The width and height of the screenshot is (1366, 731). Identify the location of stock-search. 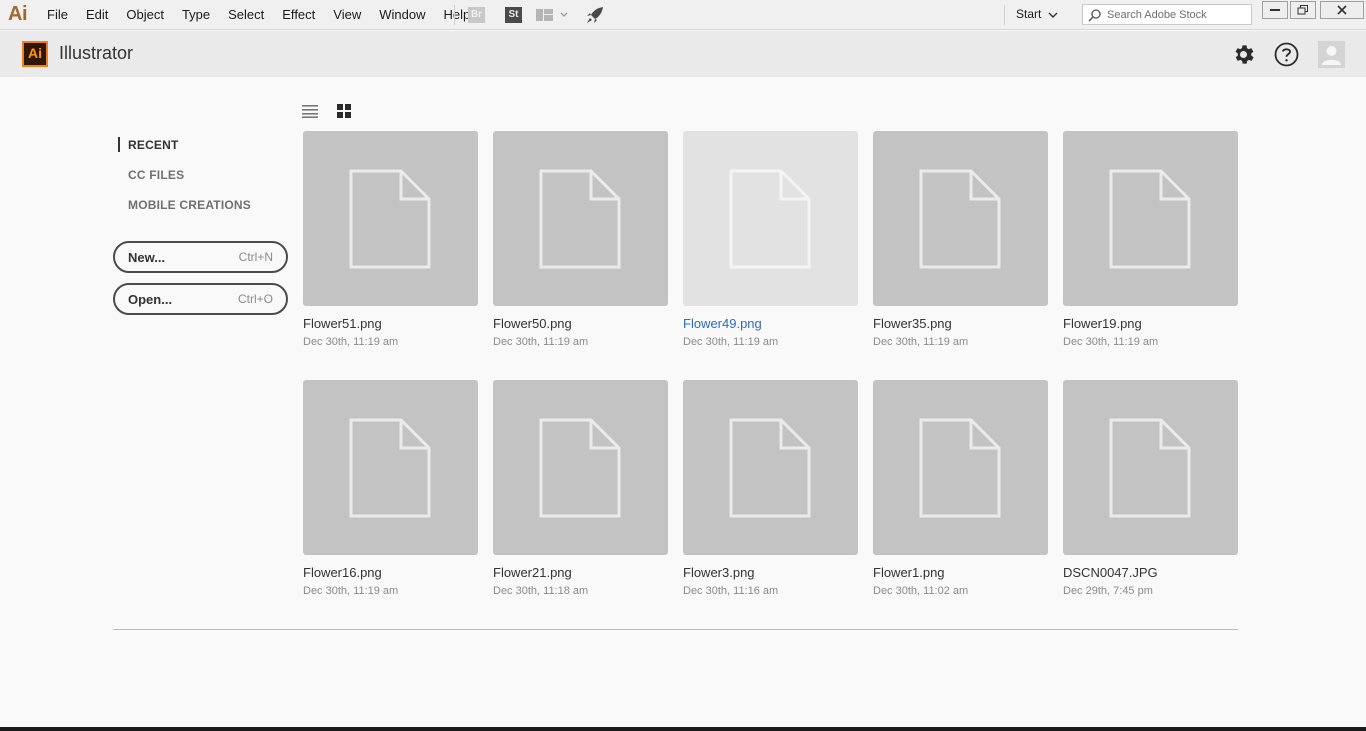
(1167, 14).